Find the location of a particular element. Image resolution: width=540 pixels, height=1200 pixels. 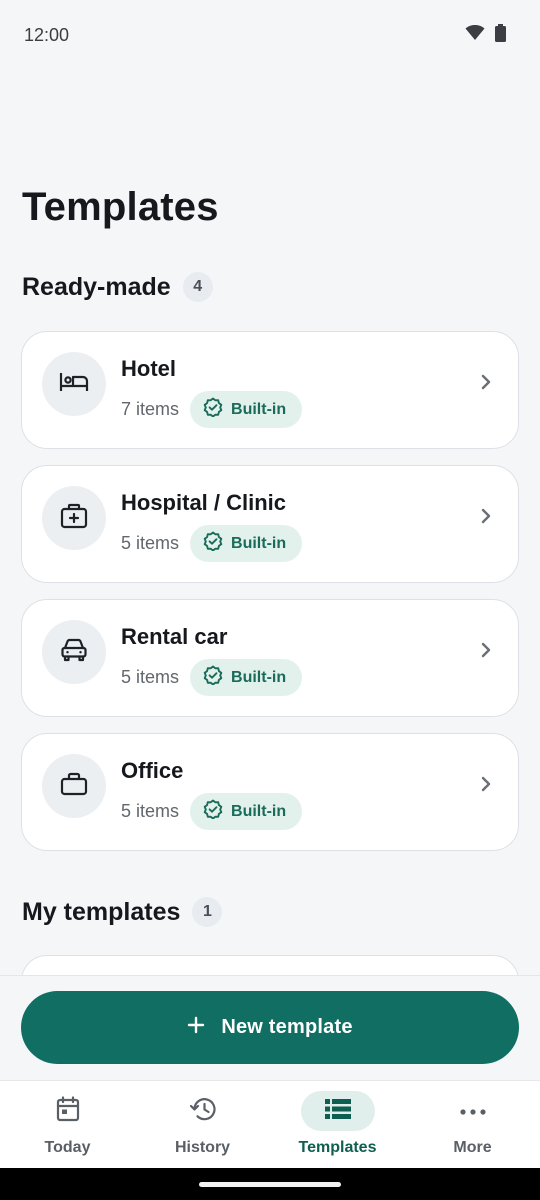

nav-item-templates: Templates is located at coordinates (337, 1124).